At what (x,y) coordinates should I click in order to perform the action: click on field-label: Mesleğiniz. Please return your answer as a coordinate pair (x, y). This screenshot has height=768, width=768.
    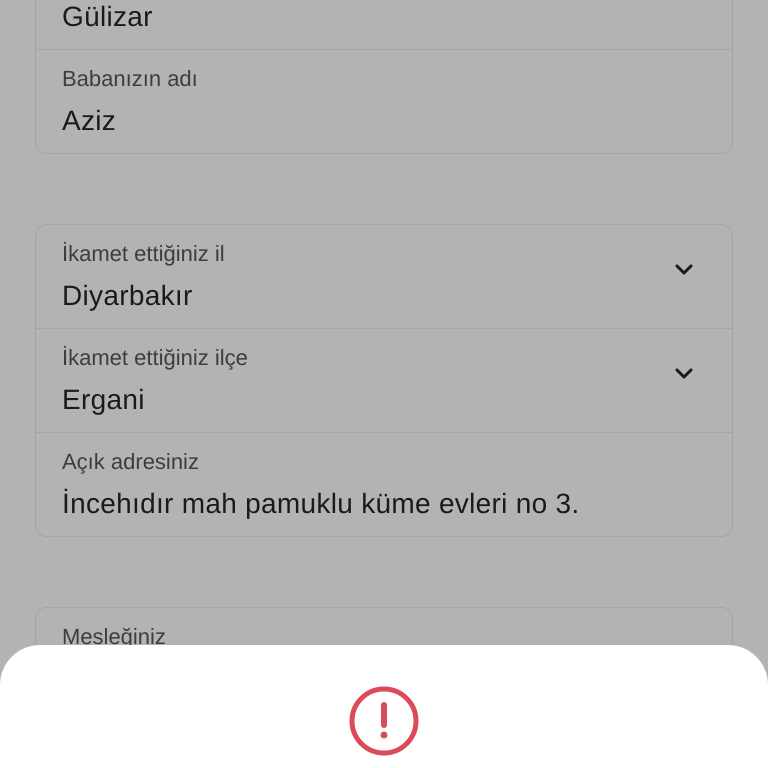
    Looking at the image, I should click on (114, 637).